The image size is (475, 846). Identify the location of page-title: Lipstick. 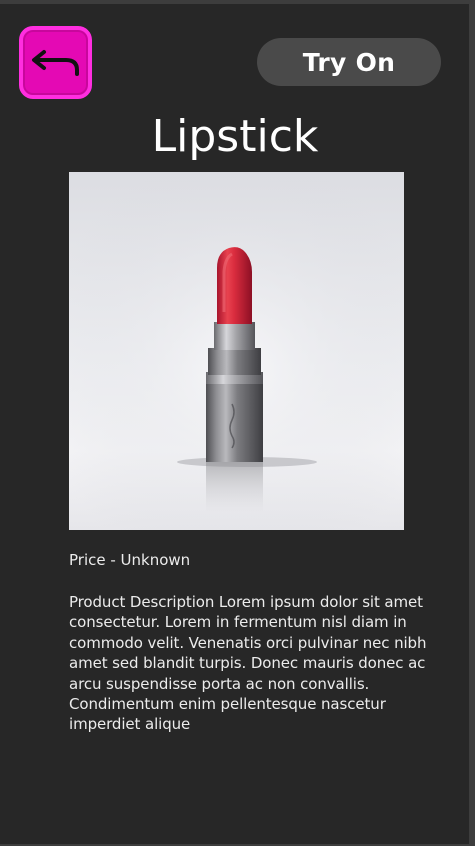
(235, 136).